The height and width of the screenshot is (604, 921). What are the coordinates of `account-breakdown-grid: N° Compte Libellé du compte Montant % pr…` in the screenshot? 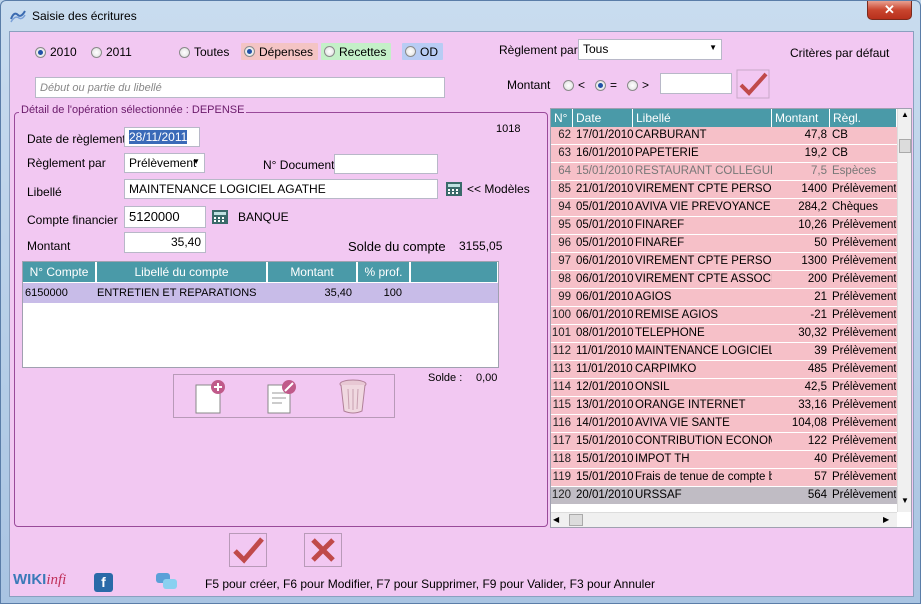 It's located at (260, 314).